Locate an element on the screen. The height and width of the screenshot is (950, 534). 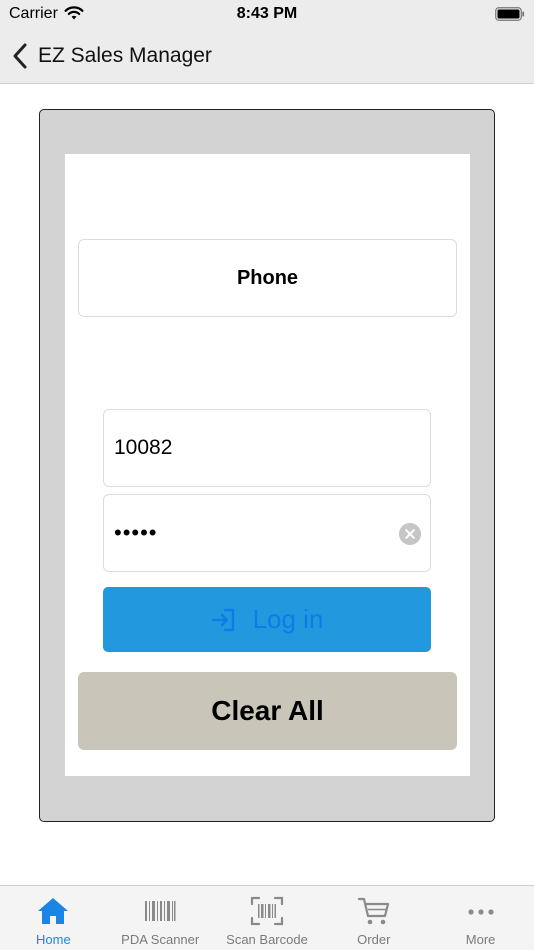
tab-label: More is located at coordinates (480, 939).